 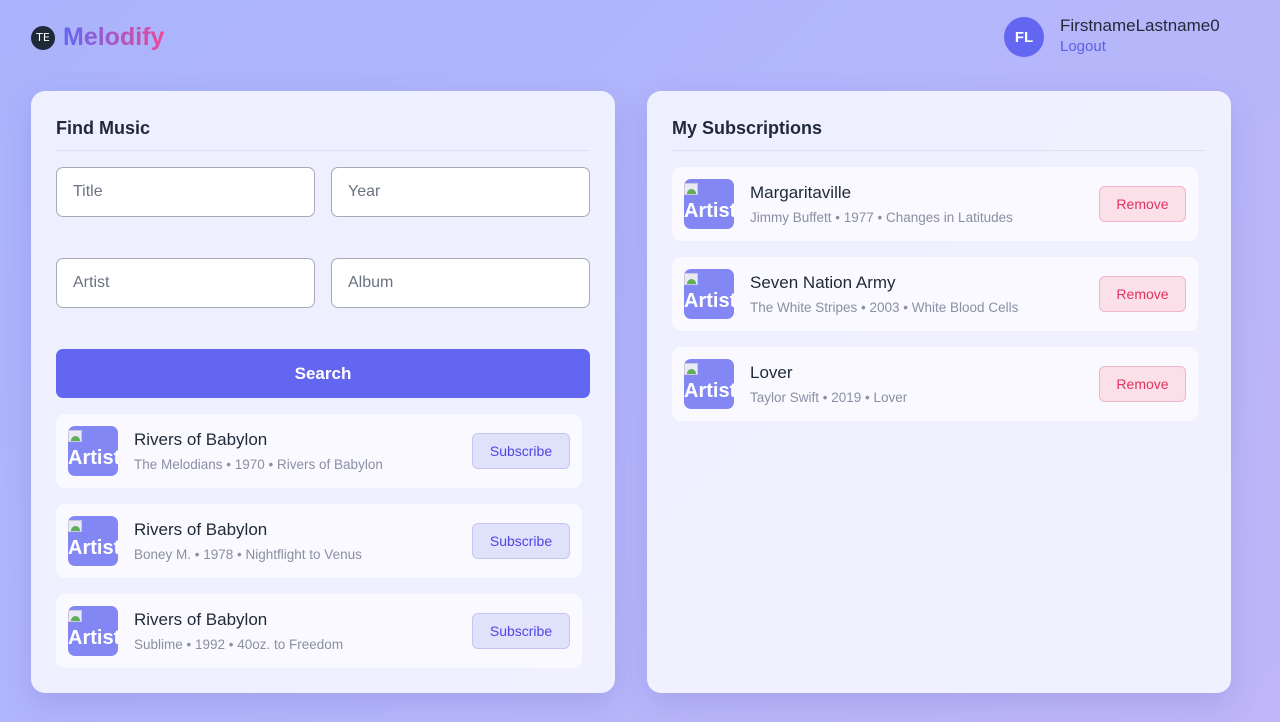 What do you see at coordinates (460, 283) in the screenshot?
I see `album-input` at bounding box center [460, 283].